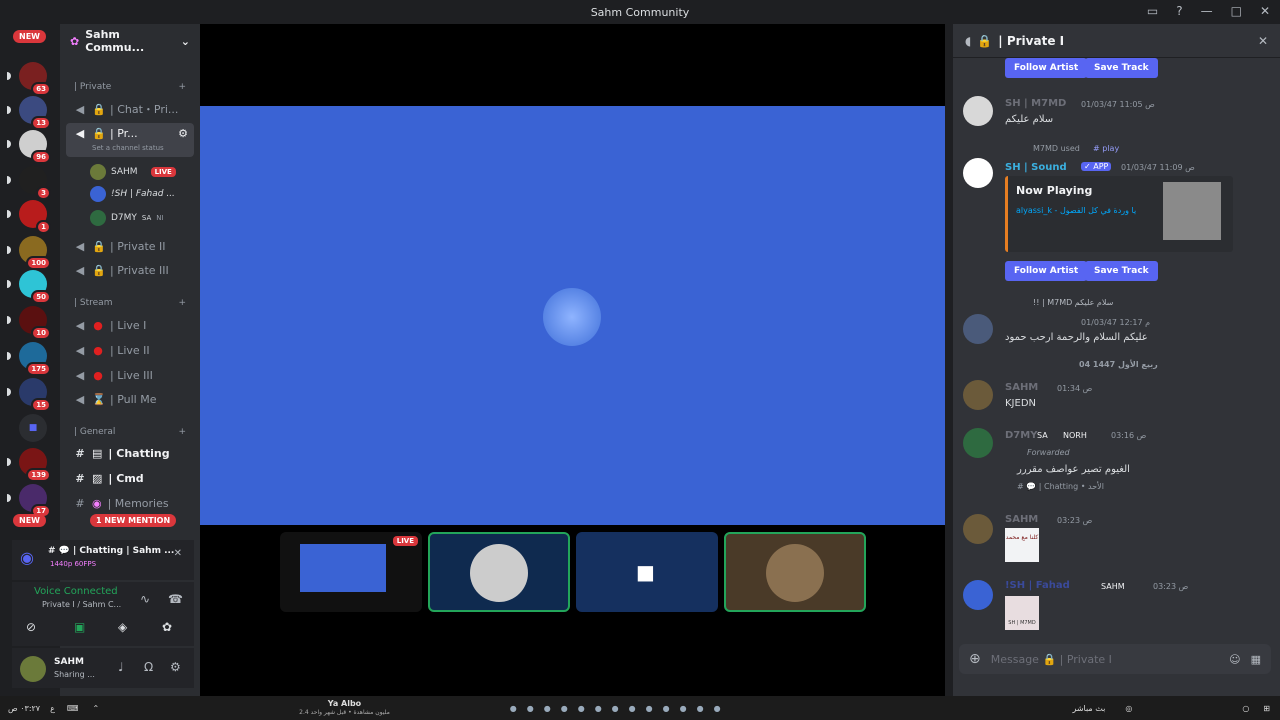  I want to click on new-pill-bottom: NEW, so click(29, 520).